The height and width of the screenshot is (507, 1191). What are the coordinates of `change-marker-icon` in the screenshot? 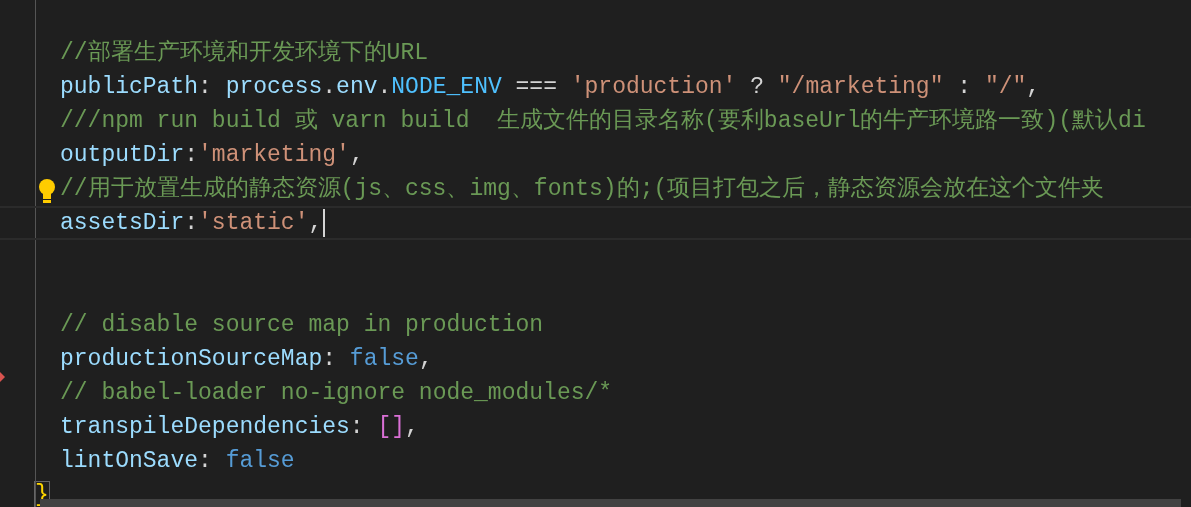 It's located at (2, 377).